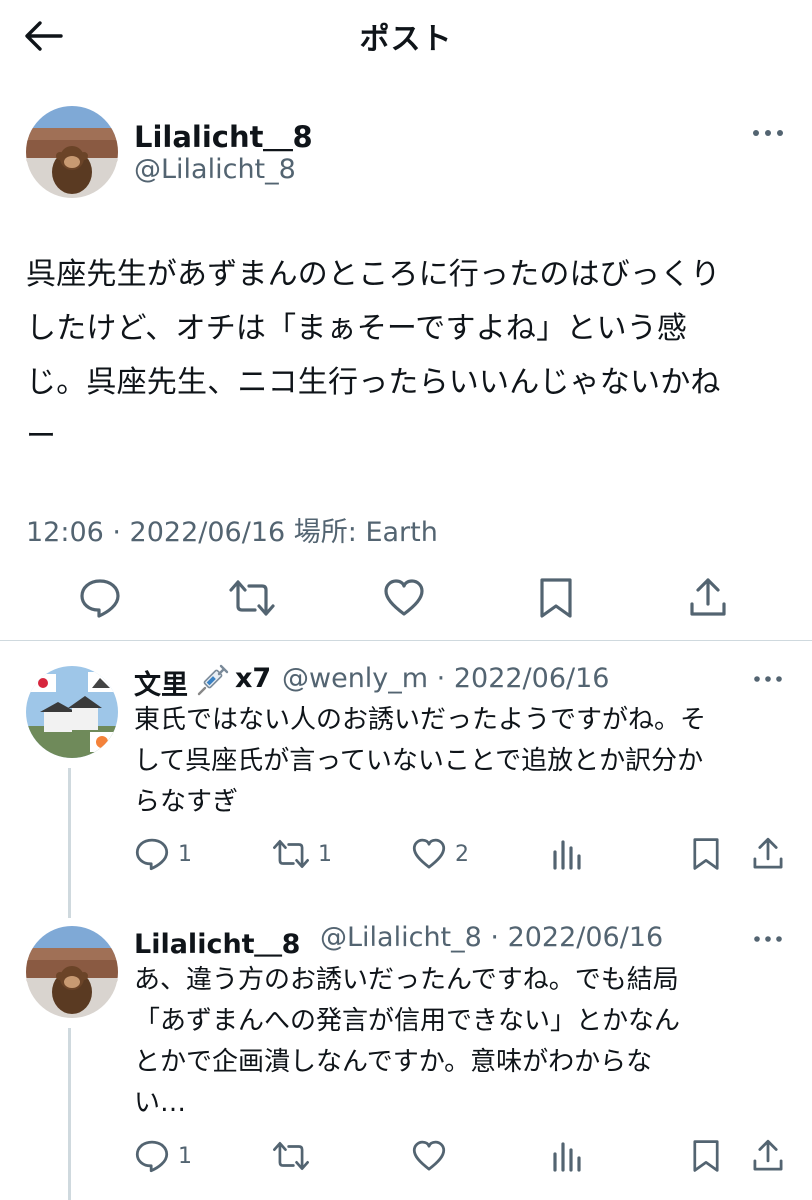  Describe the element at coordinates (232, 532) in the screenshot. I see `post-timestamp: 12:06 · 2022/06/16 場所: Earth` at that location.